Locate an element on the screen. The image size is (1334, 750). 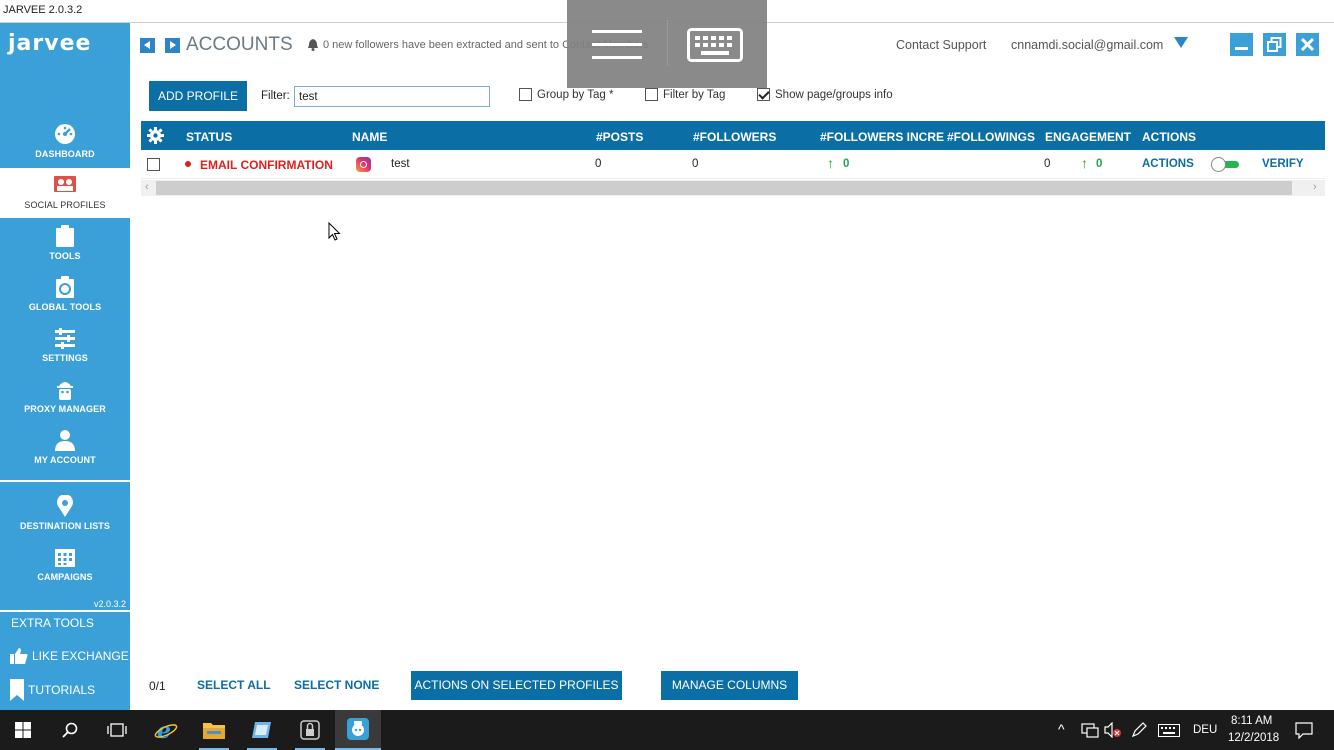
scroll-left-icon: ‹ is located at coordinates (147, 187).